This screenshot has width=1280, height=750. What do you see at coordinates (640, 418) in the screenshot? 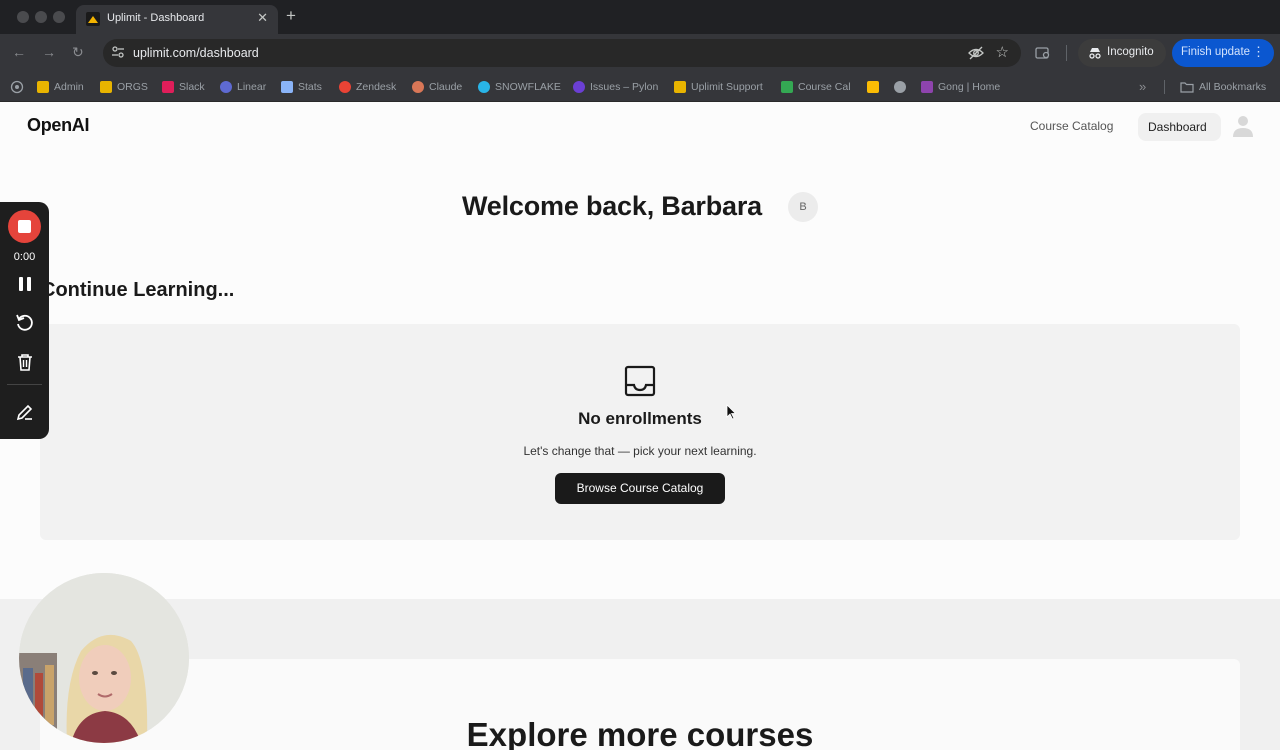
I see `empty-state-title: No enrollments` at bounding box center [640, 418].